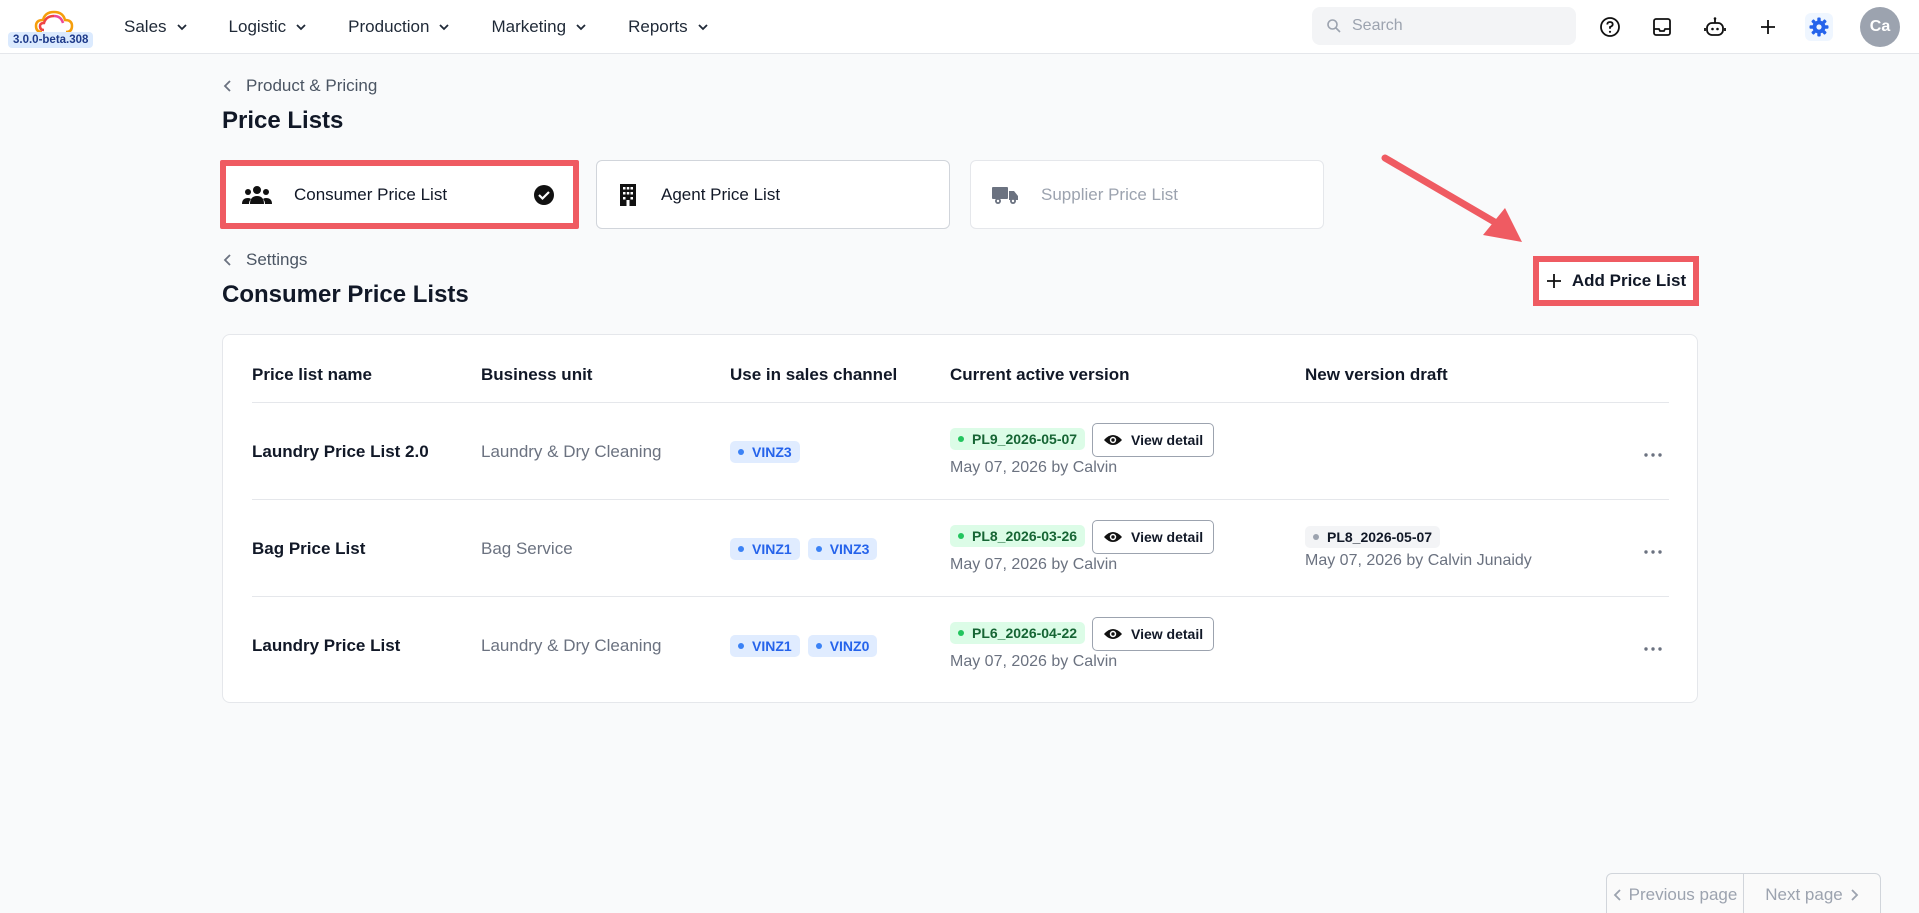 The image size is (1919, 913). I want to click on search-input, so click(1462, 26).